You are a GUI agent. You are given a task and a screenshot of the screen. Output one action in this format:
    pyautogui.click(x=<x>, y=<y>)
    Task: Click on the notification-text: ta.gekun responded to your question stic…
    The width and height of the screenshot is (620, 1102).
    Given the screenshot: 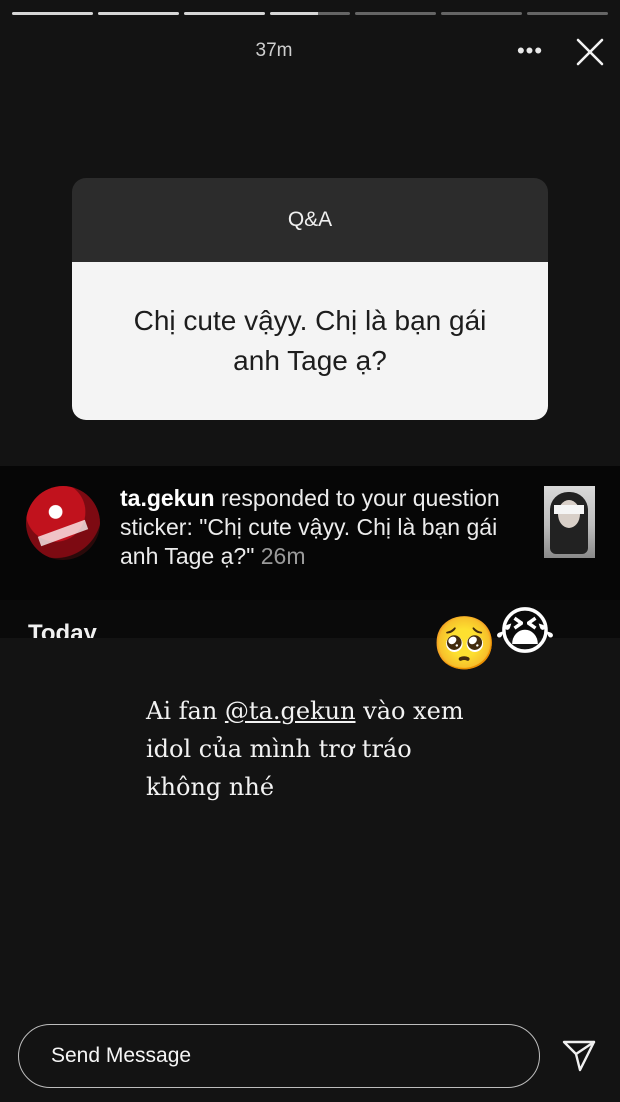 What is the action you would take?
    pyautogui.click(x=320, y=527)
    